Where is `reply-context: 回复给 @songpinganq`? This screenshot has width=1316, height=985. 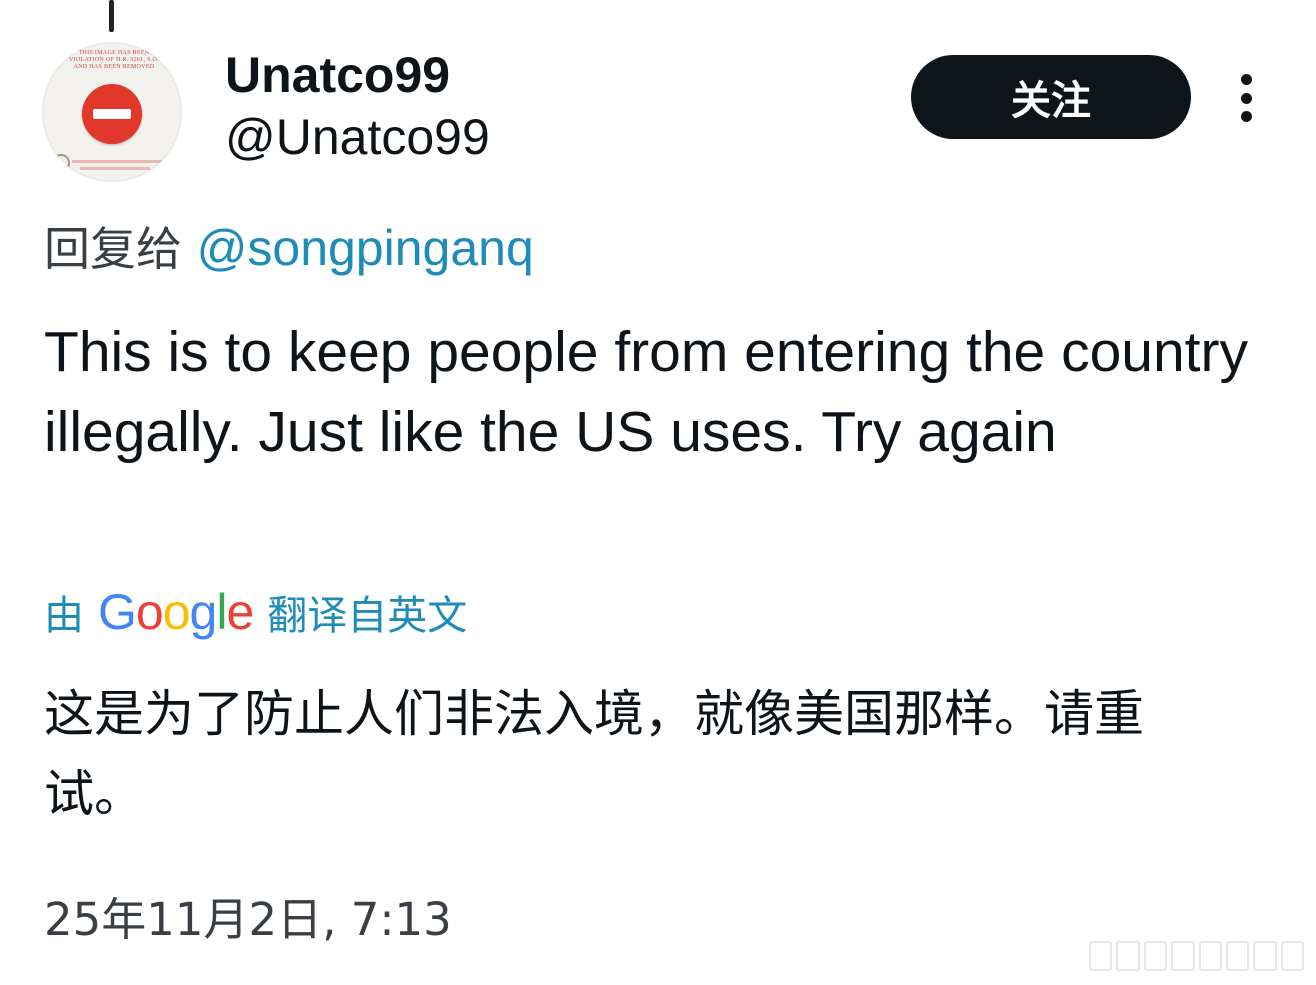
reply-context: 回复给 @songpinganq is located at coordinates (289, 248).